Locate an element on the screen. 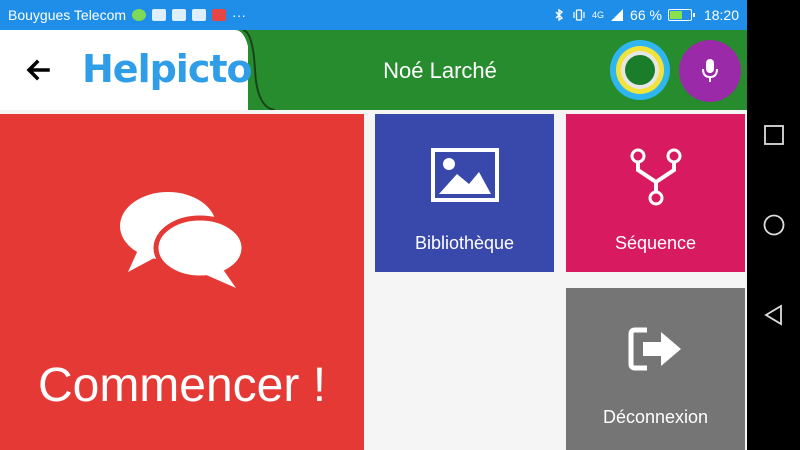 Image resolution: width=800 pixels, height=450 pixels. battery-percent: 66 % is located at coordinates (646, 15).